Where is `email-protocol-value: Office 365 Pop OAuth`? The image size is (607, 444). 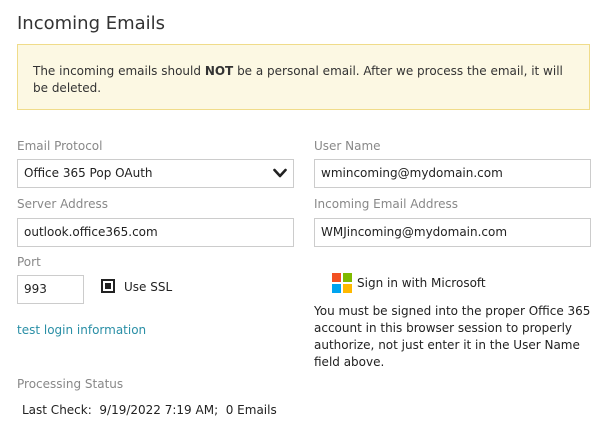 email-protocol-value: Office 365 Pop OAuth is located at coordinates (88, 173).